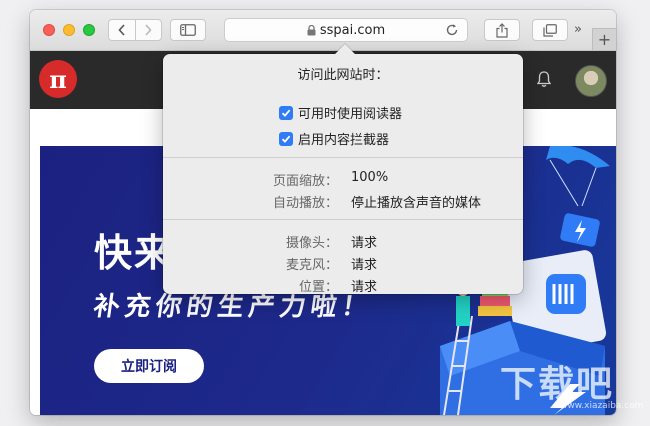 The height and width of the screenshot is (426, 650). I want to click on address-bar: sspai.com, so click(346, 30).